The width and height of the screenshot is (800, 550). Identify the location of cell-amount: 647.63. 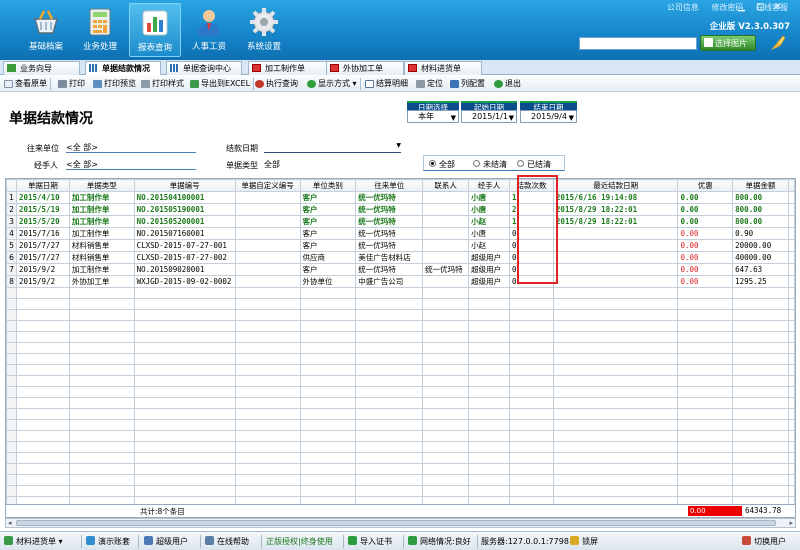
(760, 269).